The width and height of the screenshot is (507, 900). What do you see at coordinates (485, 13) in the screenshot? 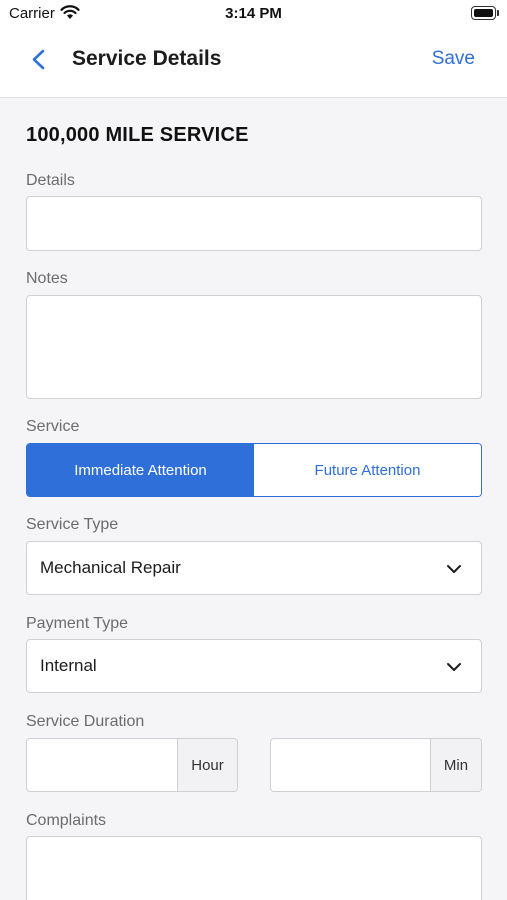
I see `battery-icon` at bounding box center [485, 13].